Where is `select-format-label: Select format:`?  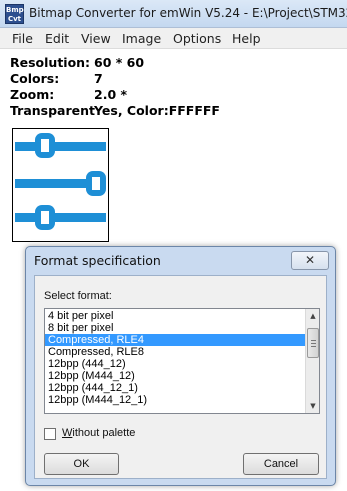
select-format-label: Select format: is located at coordinates (78, 296).